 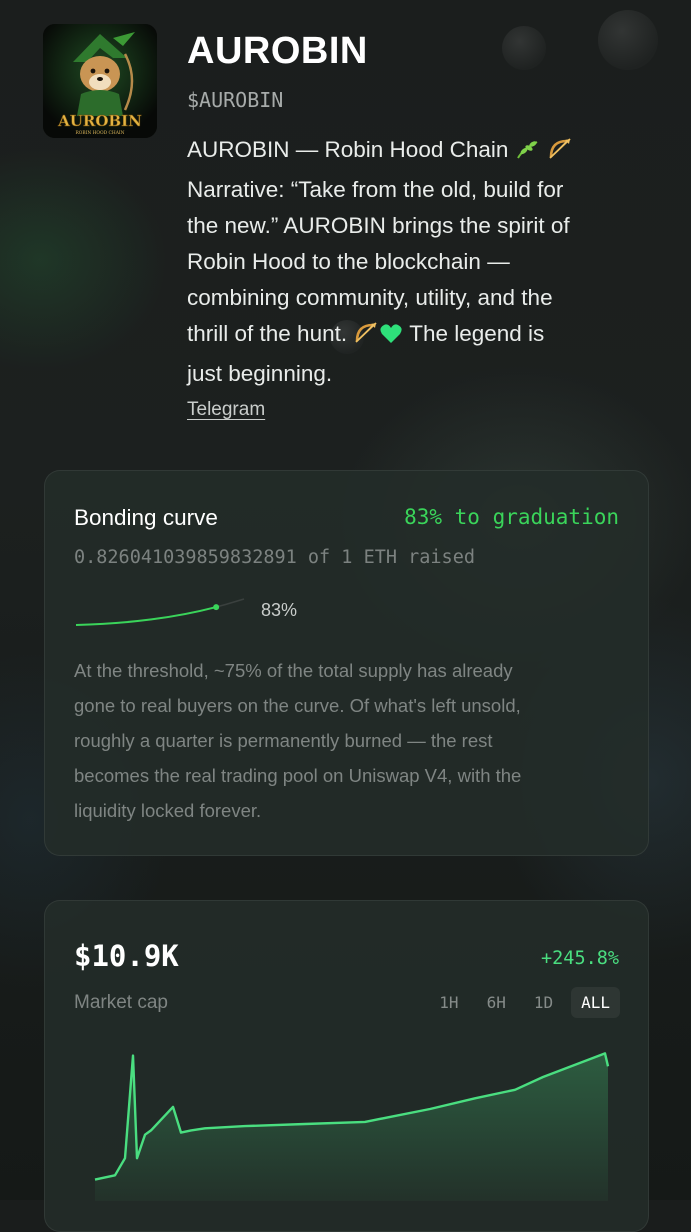 What do you see at coordinates (279, 610) in the screenshot?
I see `progress-percent-label: 83%` at bounding box center [279, 610].